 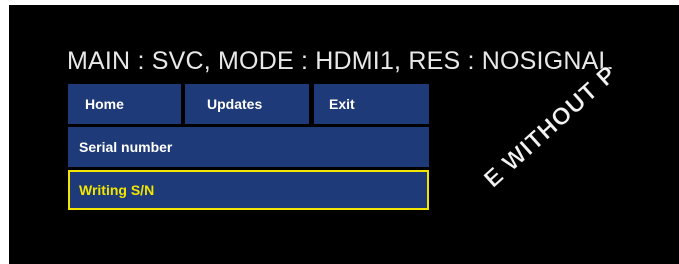 I want to click on updates-button: Updates, so click(x=247, y=104).